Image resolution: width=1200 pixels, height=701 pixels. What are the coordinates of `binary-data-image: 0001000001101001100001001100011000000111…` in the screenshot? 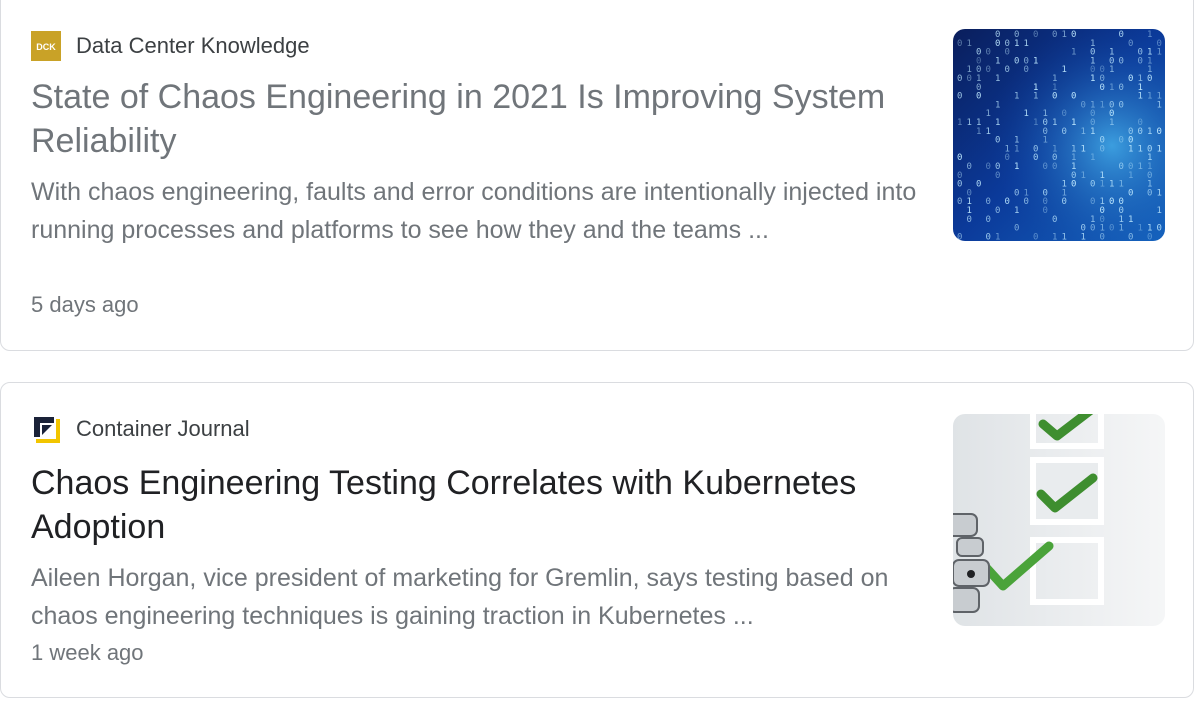 It's located at (1059, 135).